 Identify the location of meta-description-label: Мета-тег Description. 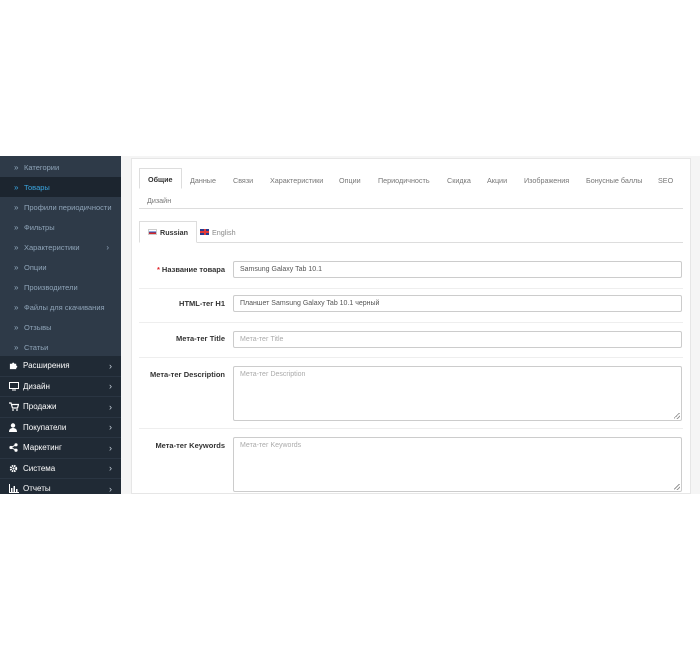
(187, 374).